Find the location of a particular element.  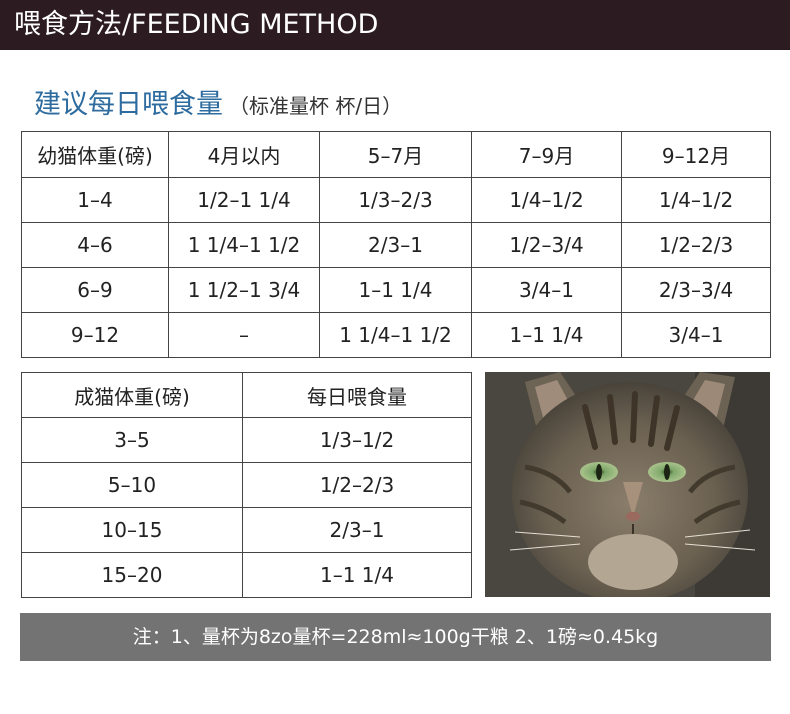

column-header: 幼猫体重(磅) is located at coordinates (95, 154).